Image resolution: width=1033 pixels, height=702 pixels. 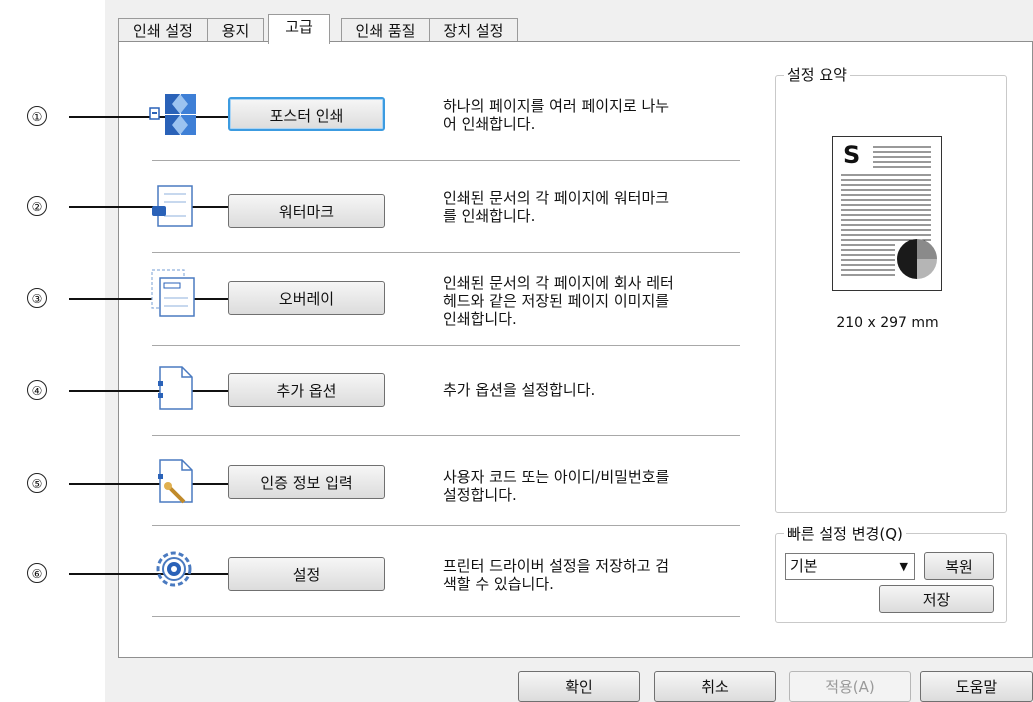 I want to click on watermark-icon, so click(x=172, y=206).